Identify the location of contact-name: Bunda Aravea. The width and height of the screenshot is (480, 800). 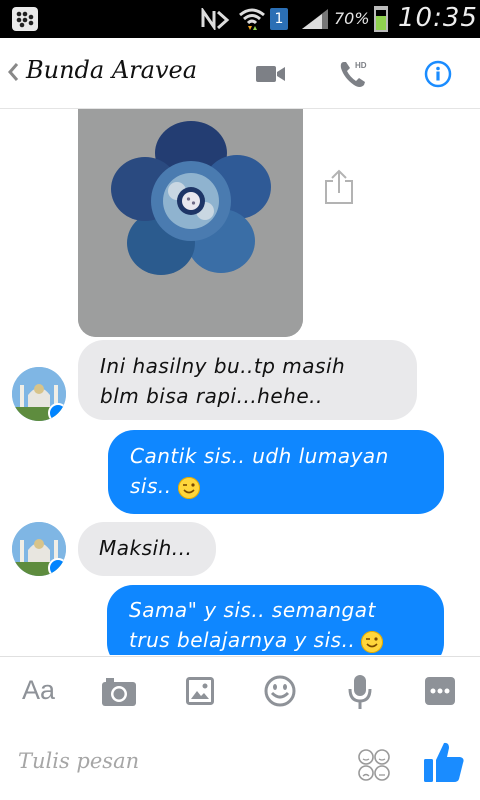
(111, 70).